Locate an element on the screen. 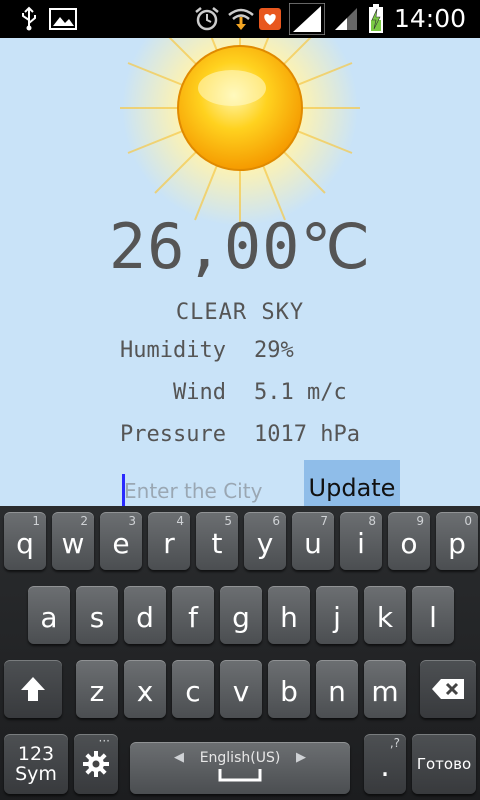 The image size is (480, 800). key-i: 8i is located at coordinates (361, 541).